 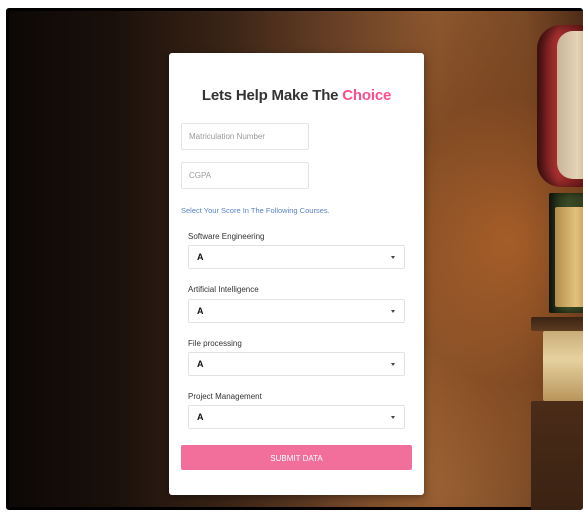 What do you see at coordinates (296, 311) in the screenshot?
I see `artificial-intelligence-select: A` at bounding box center [296, 311].